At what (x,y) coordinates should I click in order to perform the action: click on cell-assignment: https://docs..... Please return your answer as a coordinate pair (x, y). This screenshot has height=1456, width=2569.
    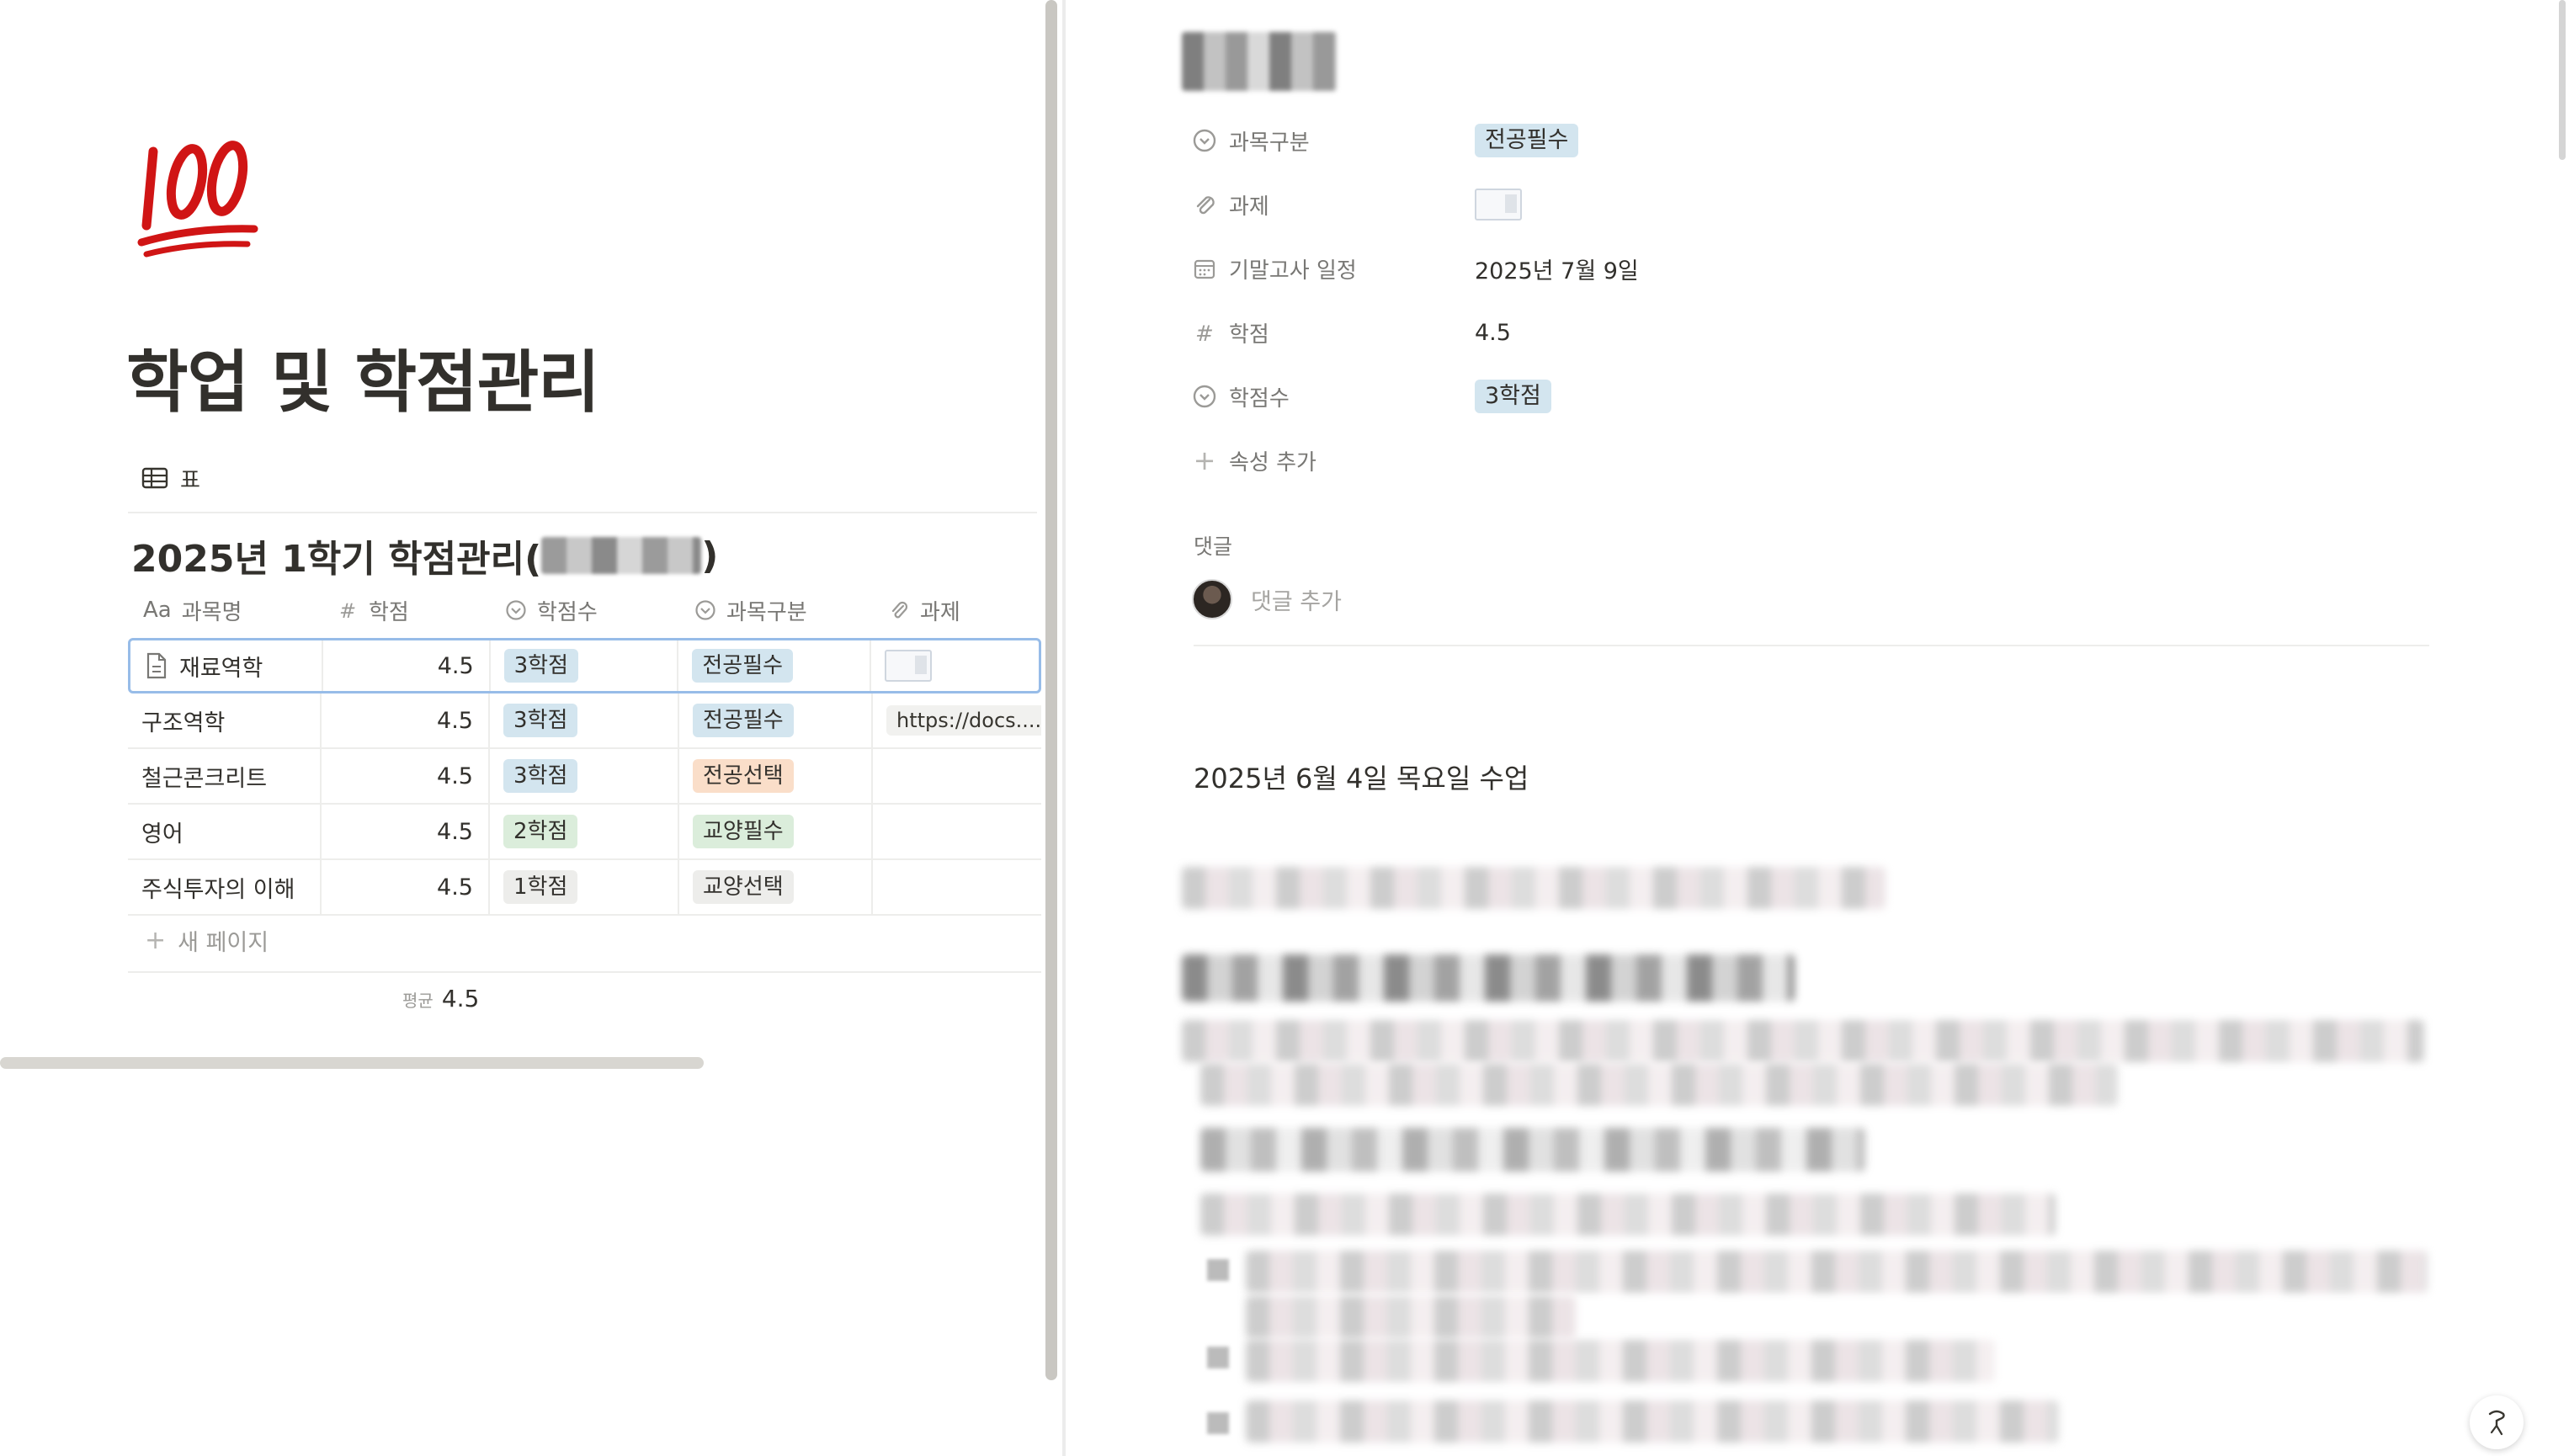
    Looking at the image, I should click on (957, 720).